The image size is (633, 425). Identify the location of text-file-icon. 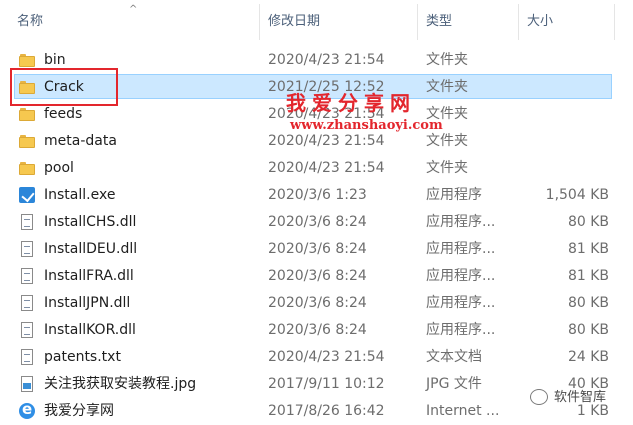
(27, 357).